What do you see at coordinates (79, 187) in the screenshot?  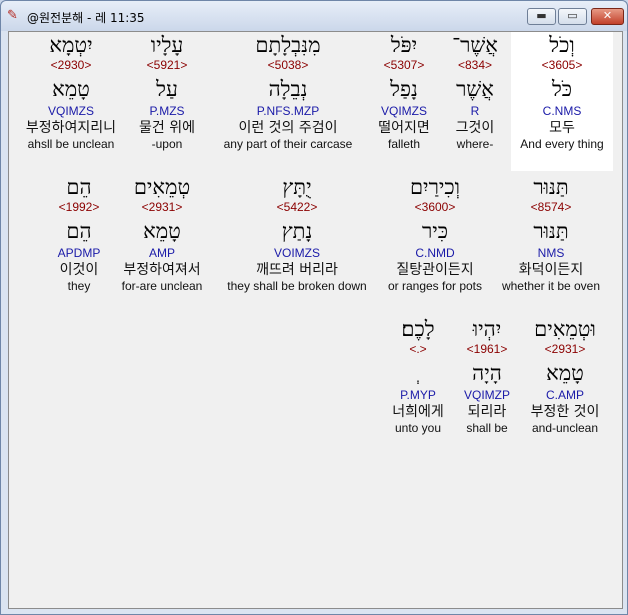 I see `hebrew-word: הֵם` at bounding box center [79, 187].